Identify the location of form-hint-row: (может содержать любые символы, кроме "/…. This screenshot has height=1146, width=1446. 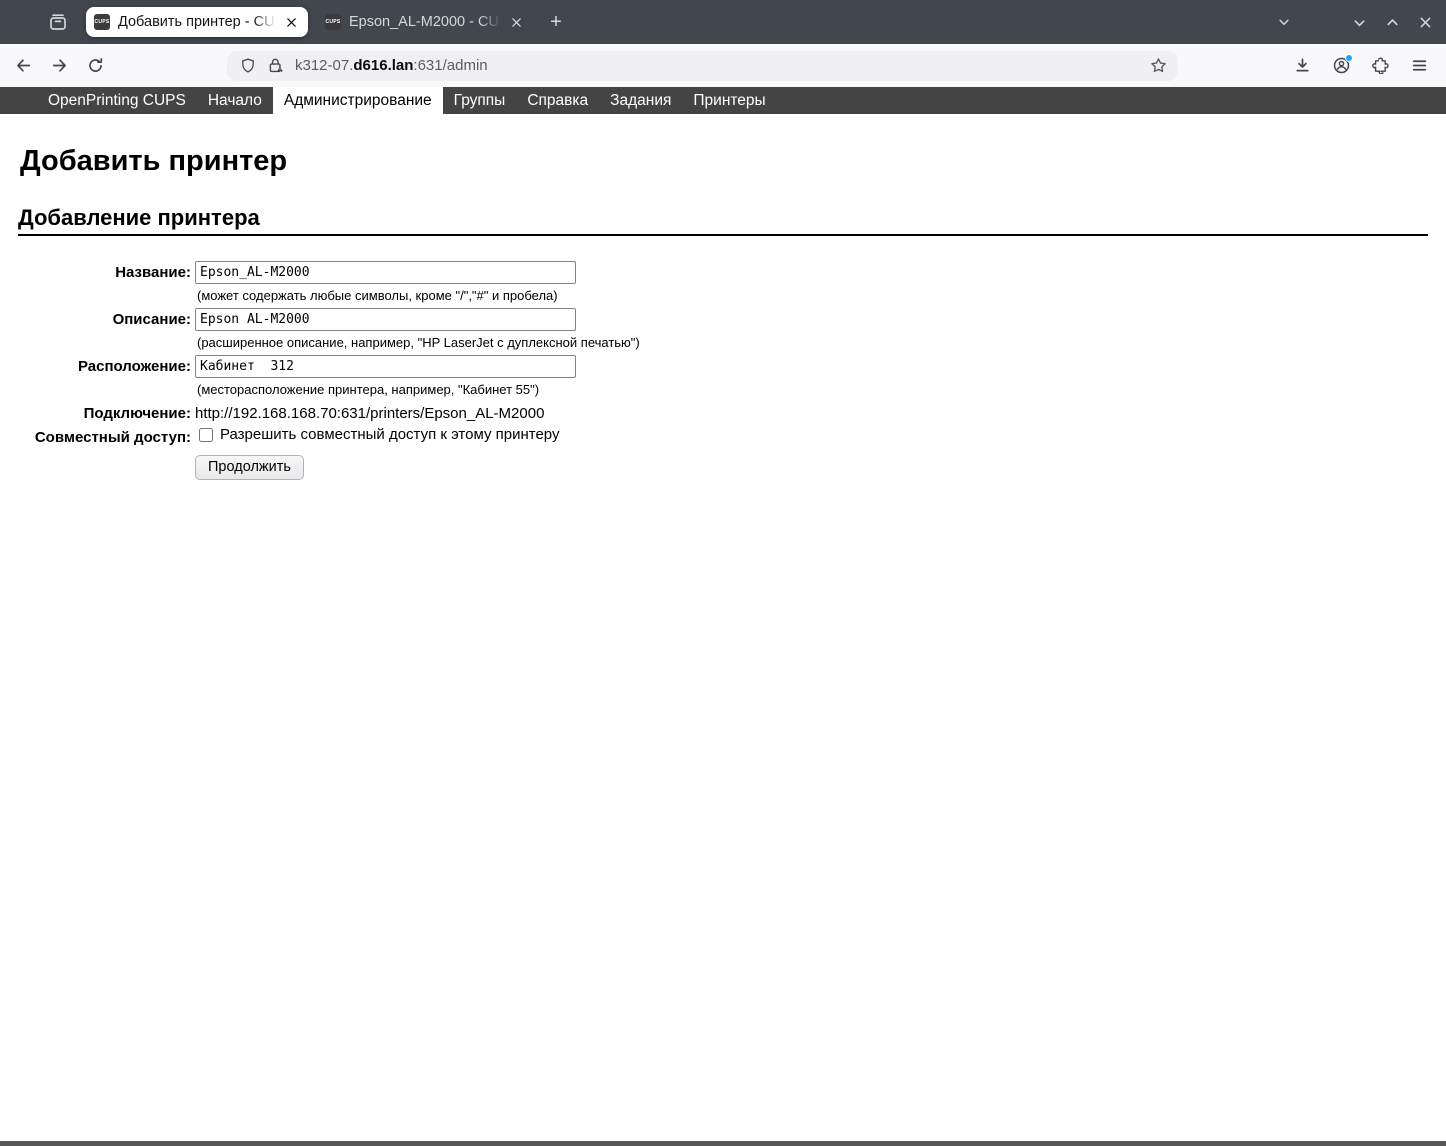
(329, 296).